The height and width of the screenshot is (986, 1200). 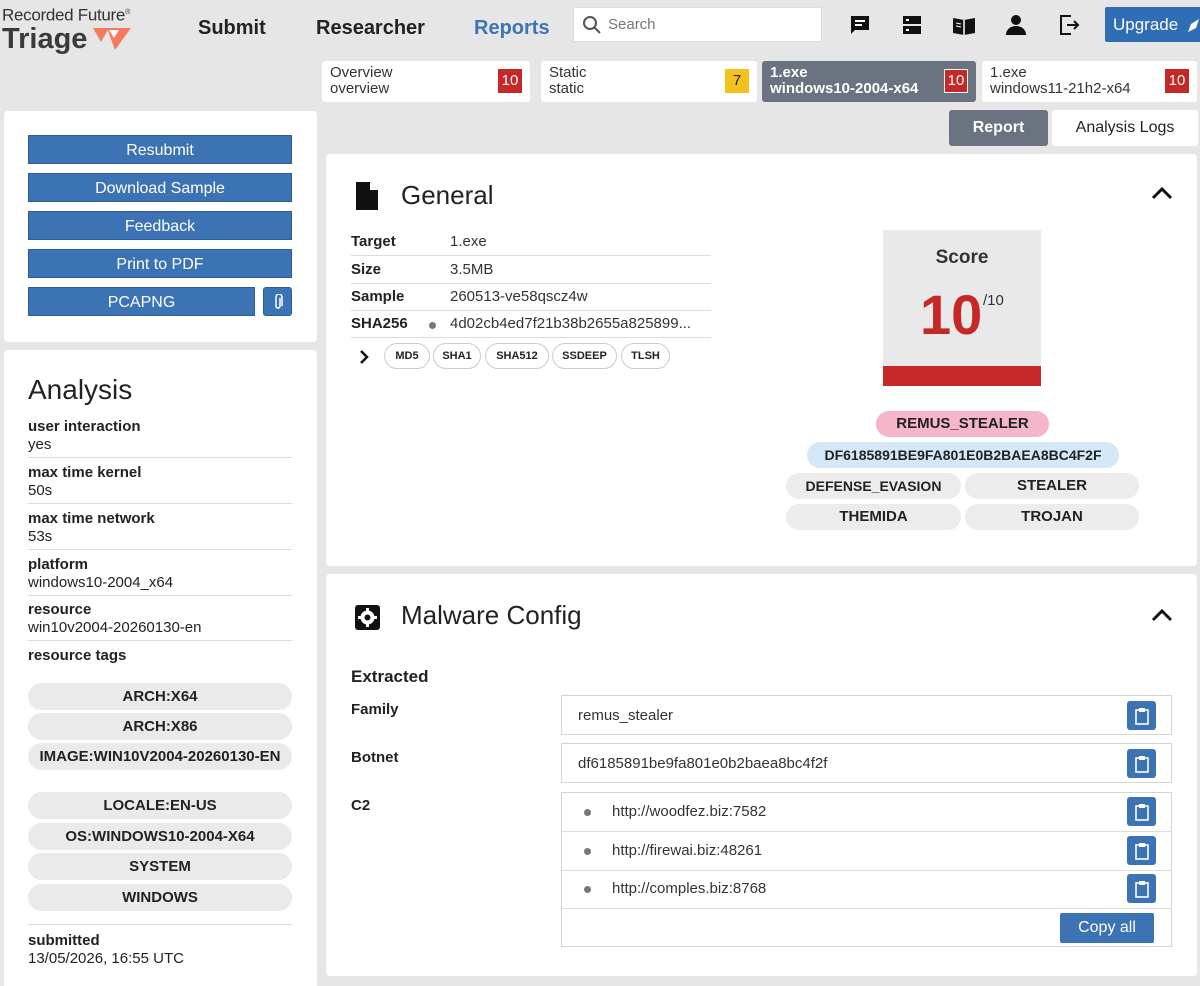 What do you see at coordinates (531, 242) in the screenshot?
I see `target-row: Target 1.exe` at bounding box center [531, 242].